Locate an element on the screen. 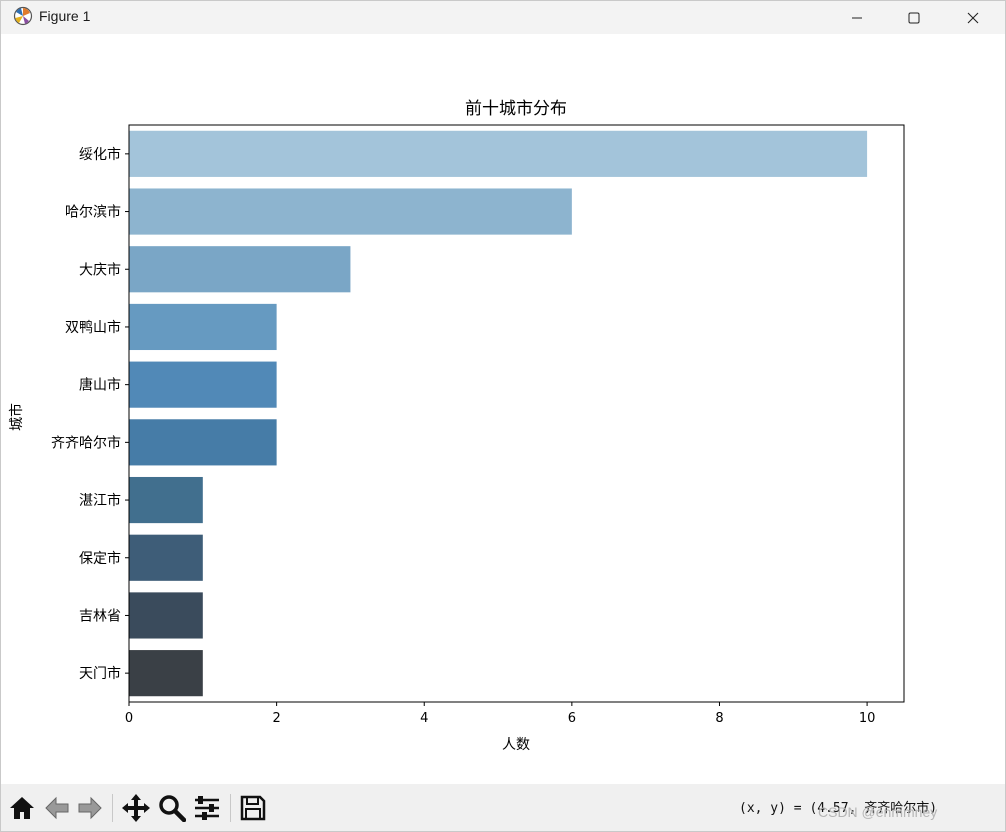  window-title: Figure 1 is located at coordinates (65, 16).